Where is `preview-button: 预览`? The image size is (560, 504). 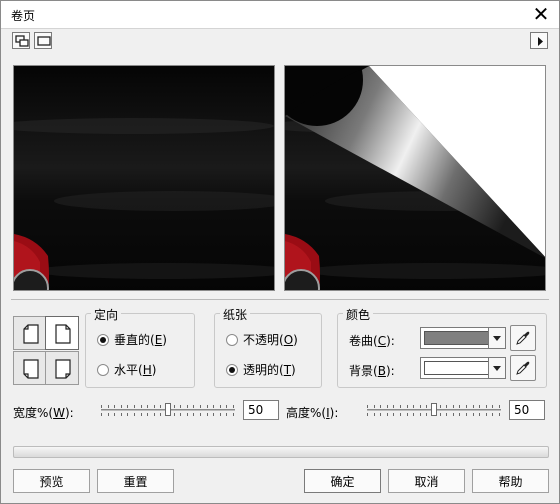 preview-button: 预览 is located at coordinates (51, 481).